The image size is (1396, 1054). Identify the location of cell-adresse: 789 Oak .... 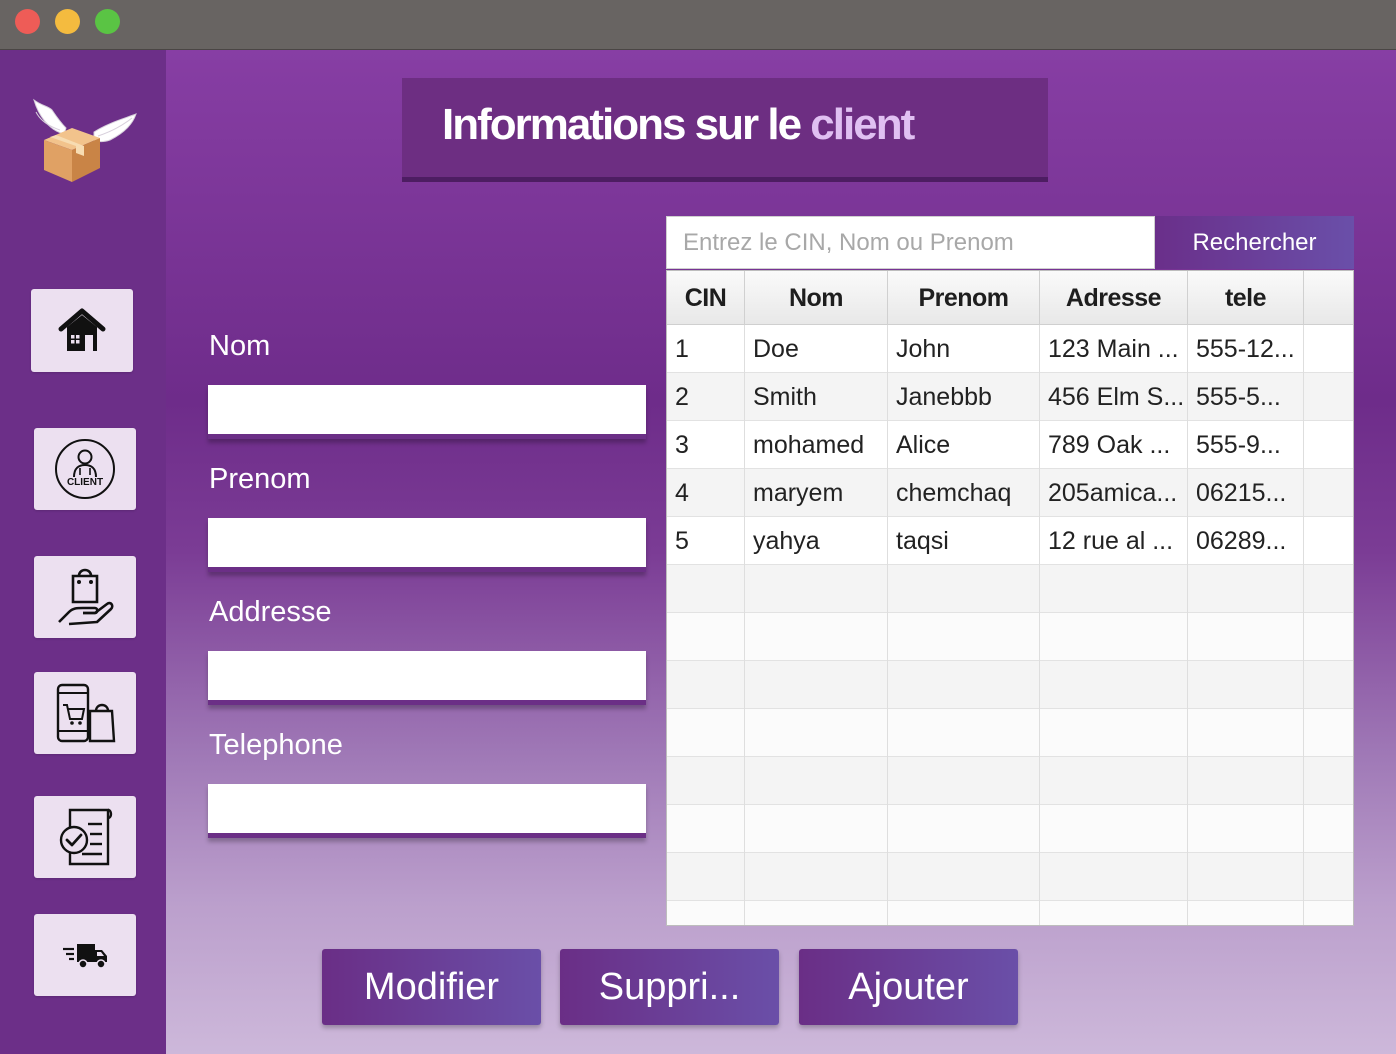
(1114, 445).